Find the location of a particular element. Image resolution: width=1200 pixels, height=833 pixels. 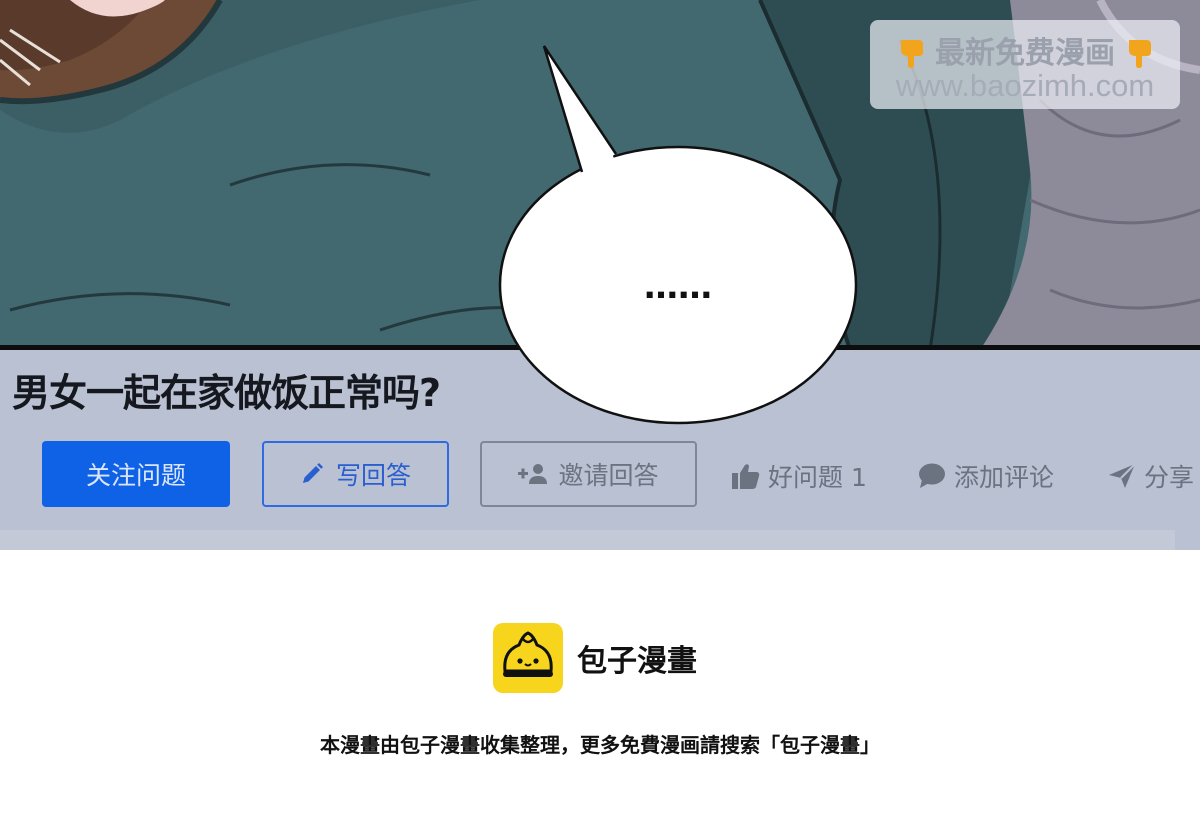

brand-lockup: 包子漫畫 is located at coordinates (595, 658).